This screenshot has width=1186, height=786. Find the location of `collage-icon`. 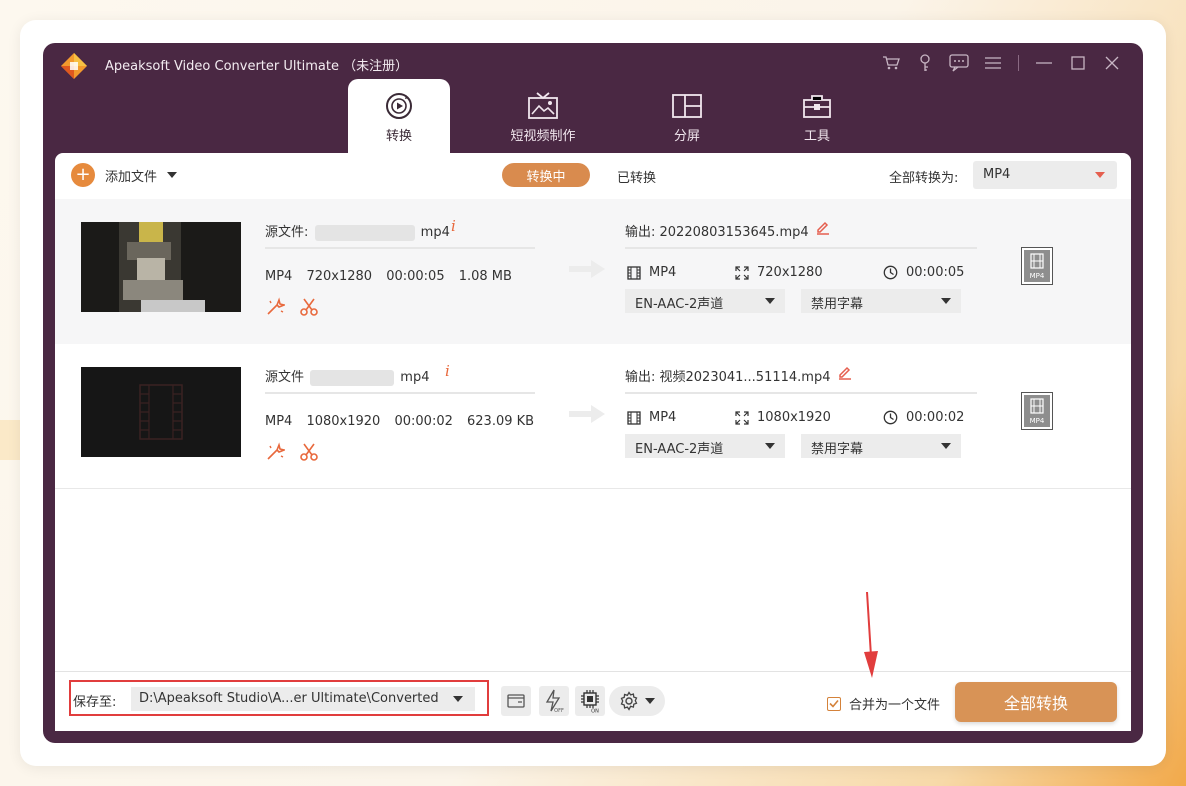

collage-icon is located at coordinates (687, 106).